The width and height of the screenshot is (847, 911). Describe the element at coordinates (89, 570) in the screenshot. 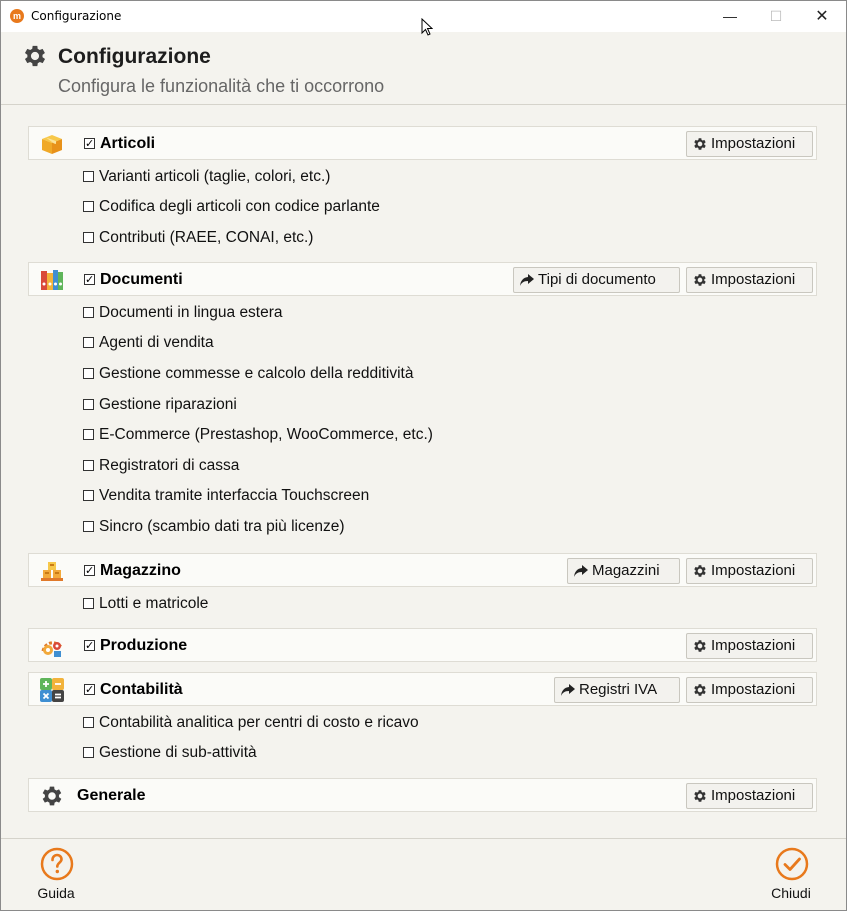

I see `magazzino-checkbox: ✓` at that location.